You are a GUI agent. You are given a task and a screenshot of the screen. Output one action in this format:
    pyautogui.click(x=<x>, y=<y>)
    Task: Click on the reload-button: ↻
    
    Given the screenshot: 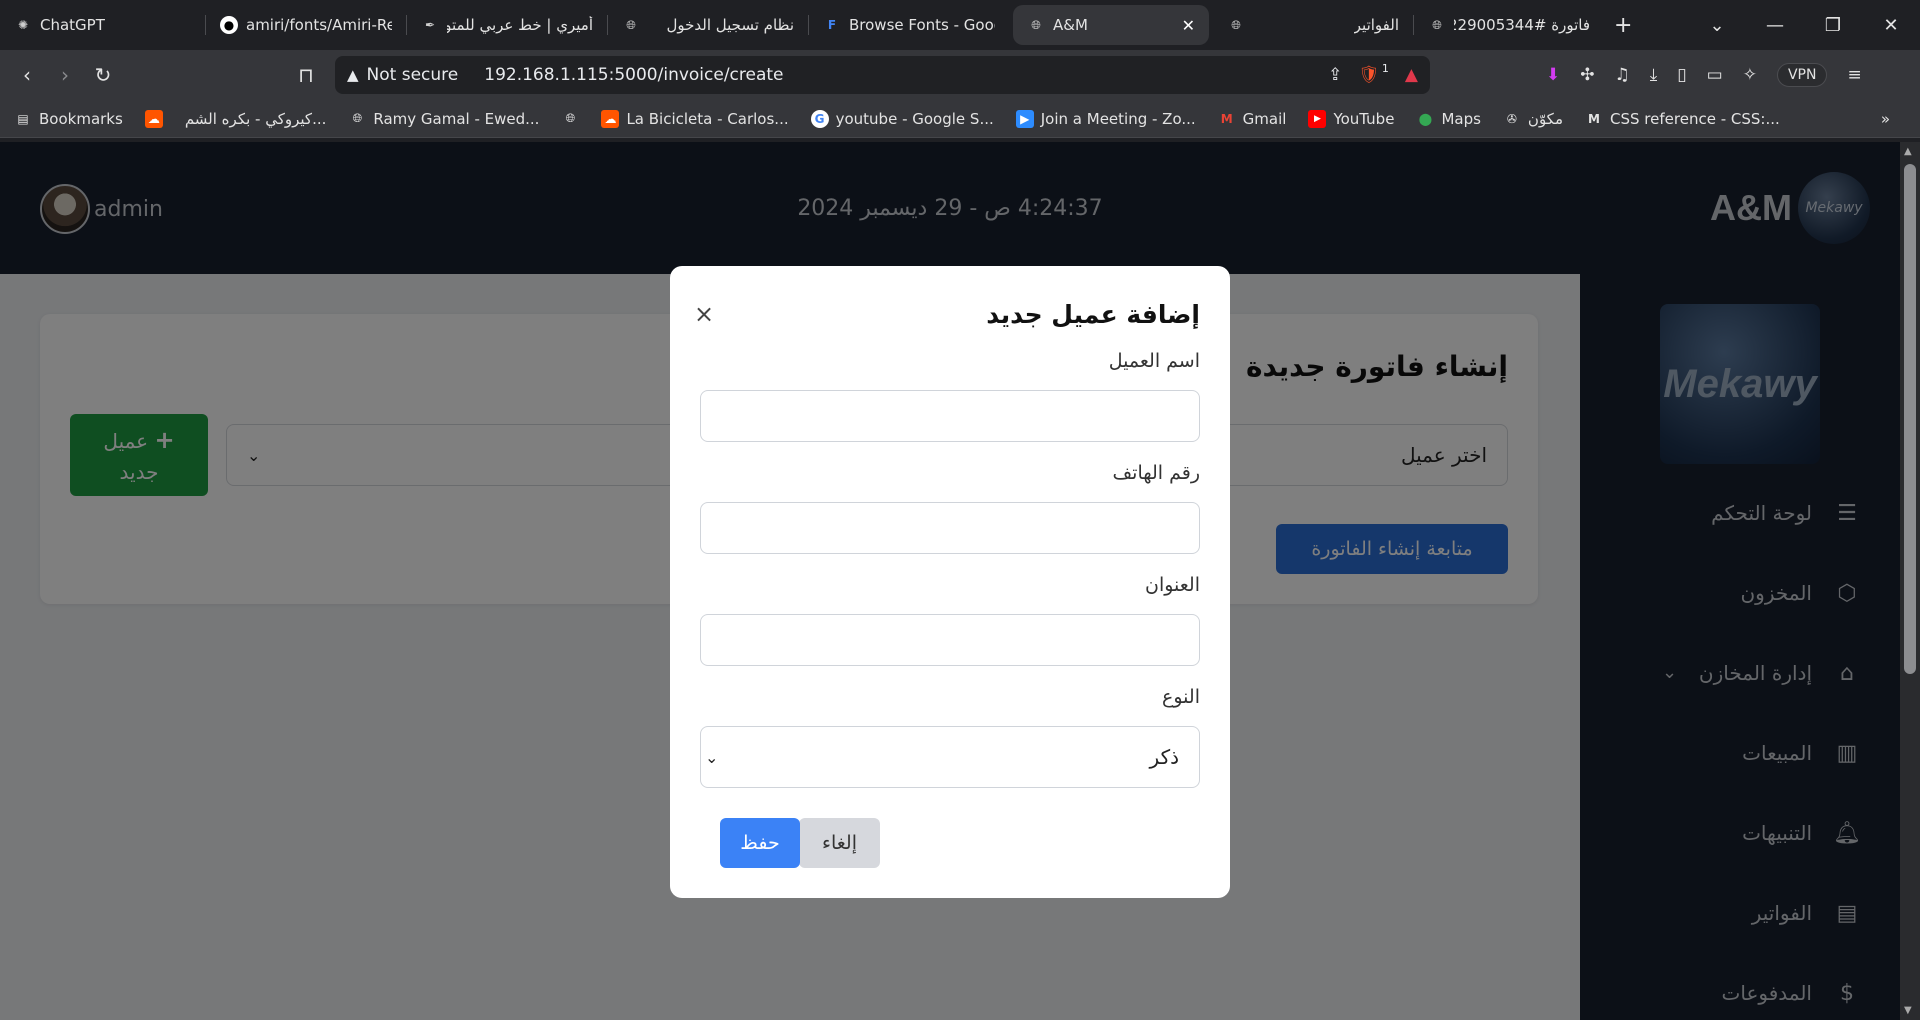 What is the action you would take?
    pyautogui.click(x=103, y=75)
    